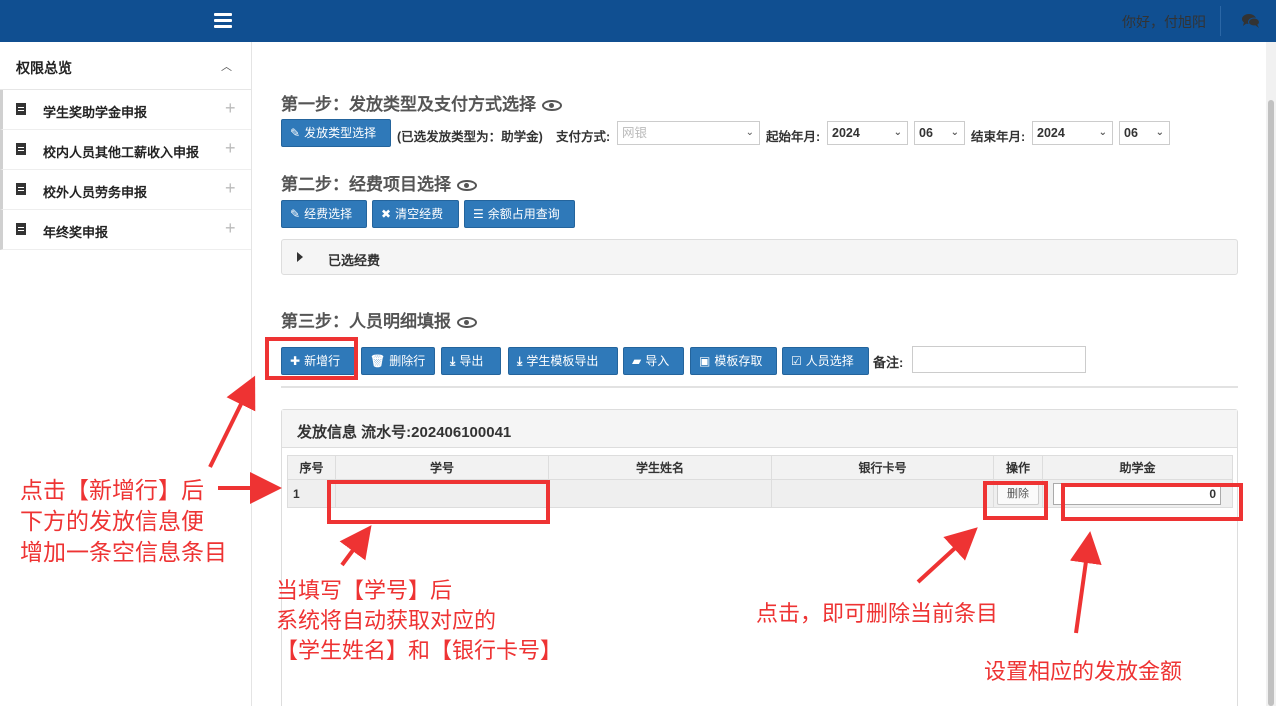  I want to click on payment-method-label: 支付方式:, so click(583, 137).